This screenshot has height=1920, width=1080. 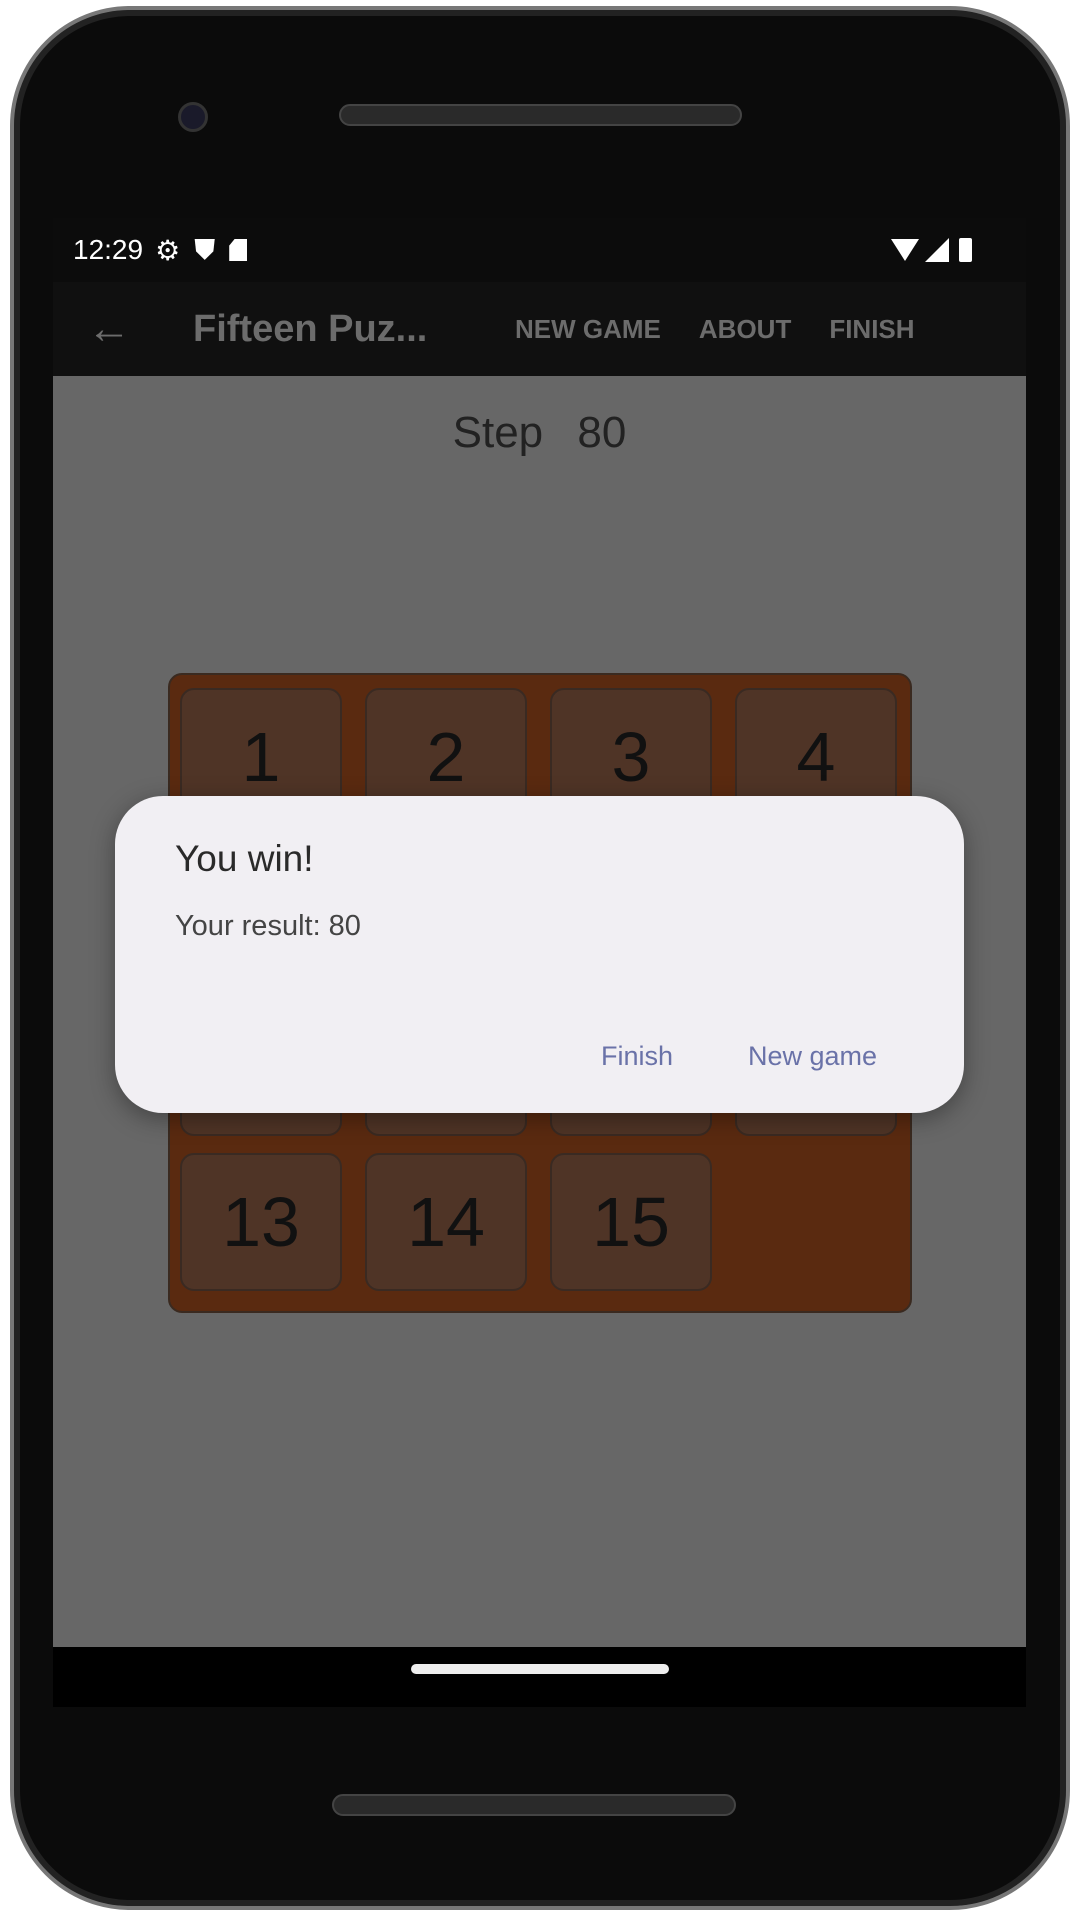 I want to click on dialog-message: Your result: 80, so click(x=268, y=926).